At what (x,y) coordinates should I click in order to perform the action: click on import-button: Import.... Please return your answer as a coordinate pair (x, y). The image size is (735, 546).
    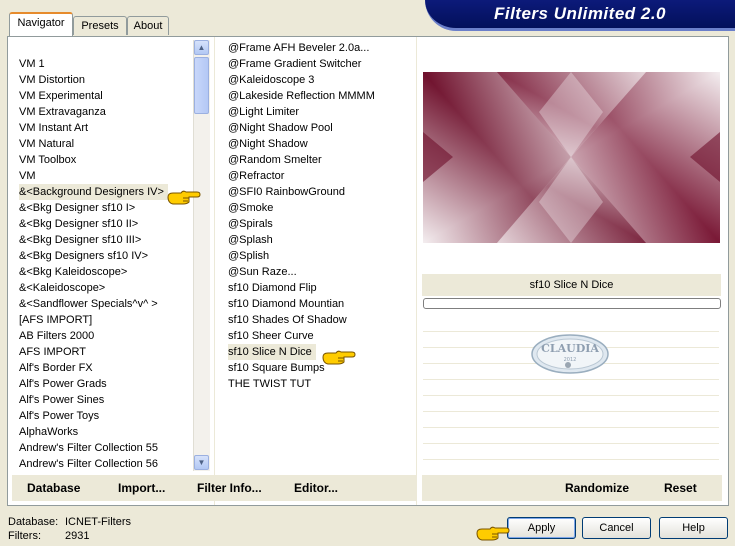
    Looking at the image, I should click on (141, 488).